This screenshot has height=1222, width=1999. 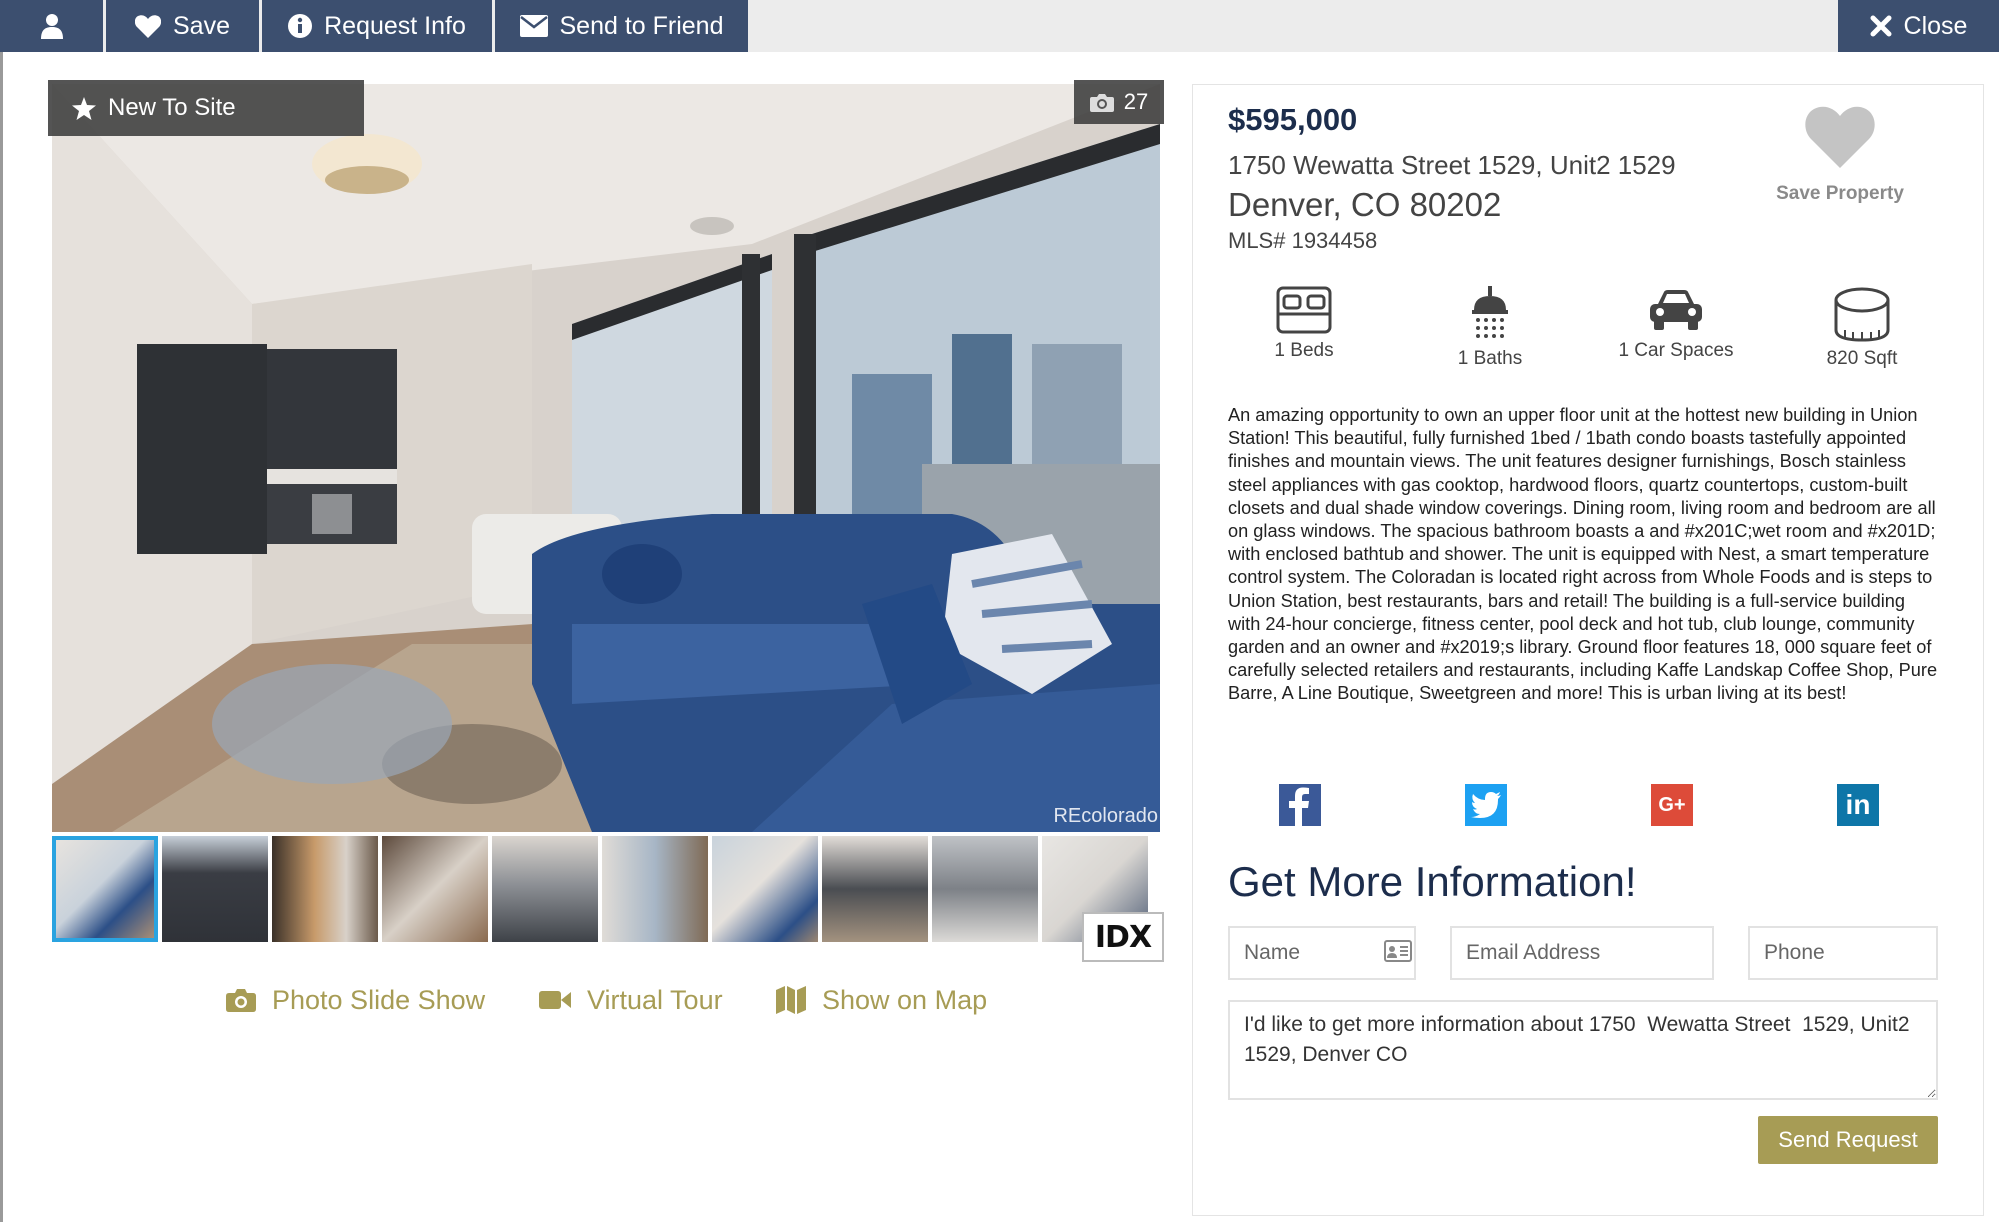 I want to click on save-property-label: Save Property, so click(x=1840, y=193).